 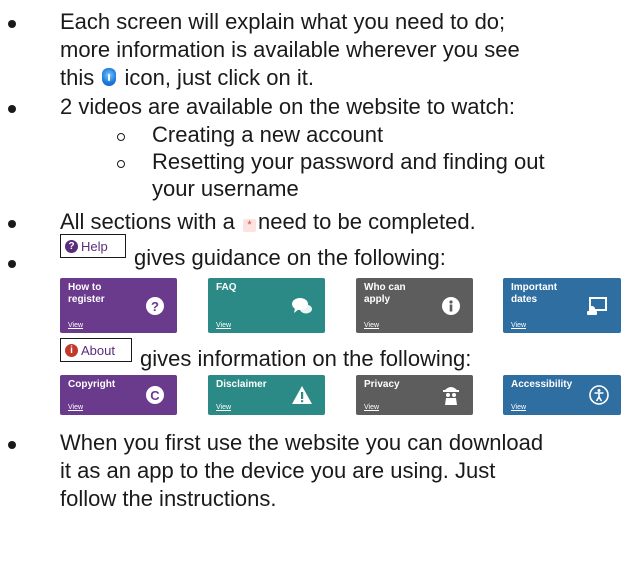 I want to click on tile-title: FAQ, so click(x=226, y=287).